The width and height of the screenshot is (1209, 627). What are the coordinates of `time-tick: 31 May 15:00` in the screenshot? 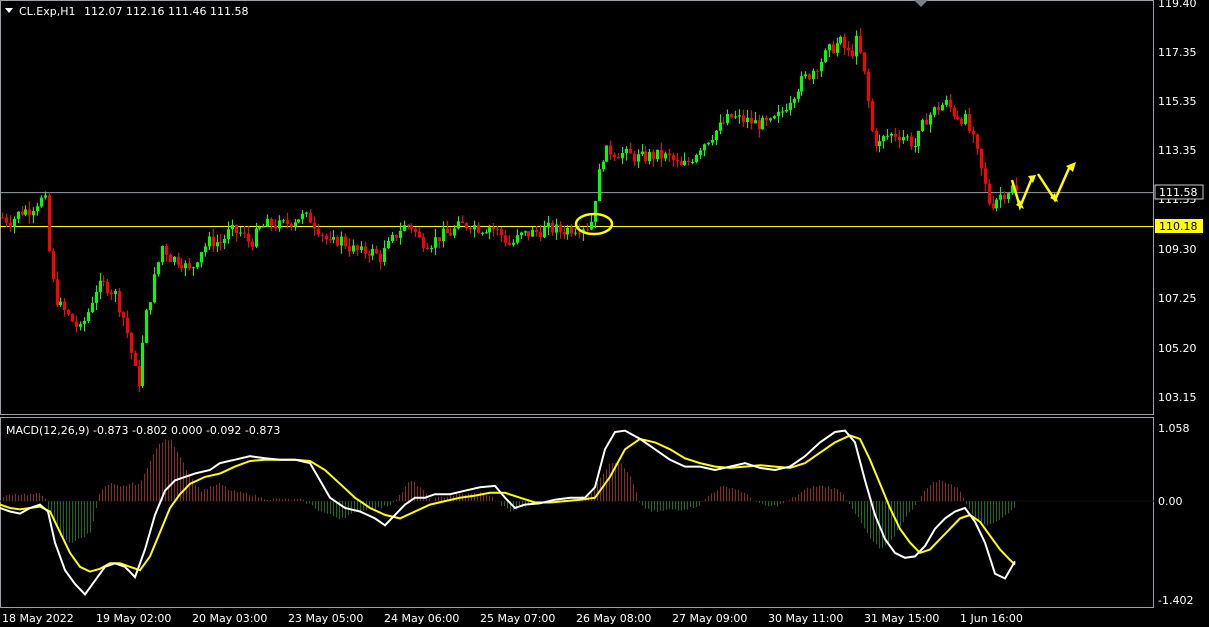 It's located at (901, 618).